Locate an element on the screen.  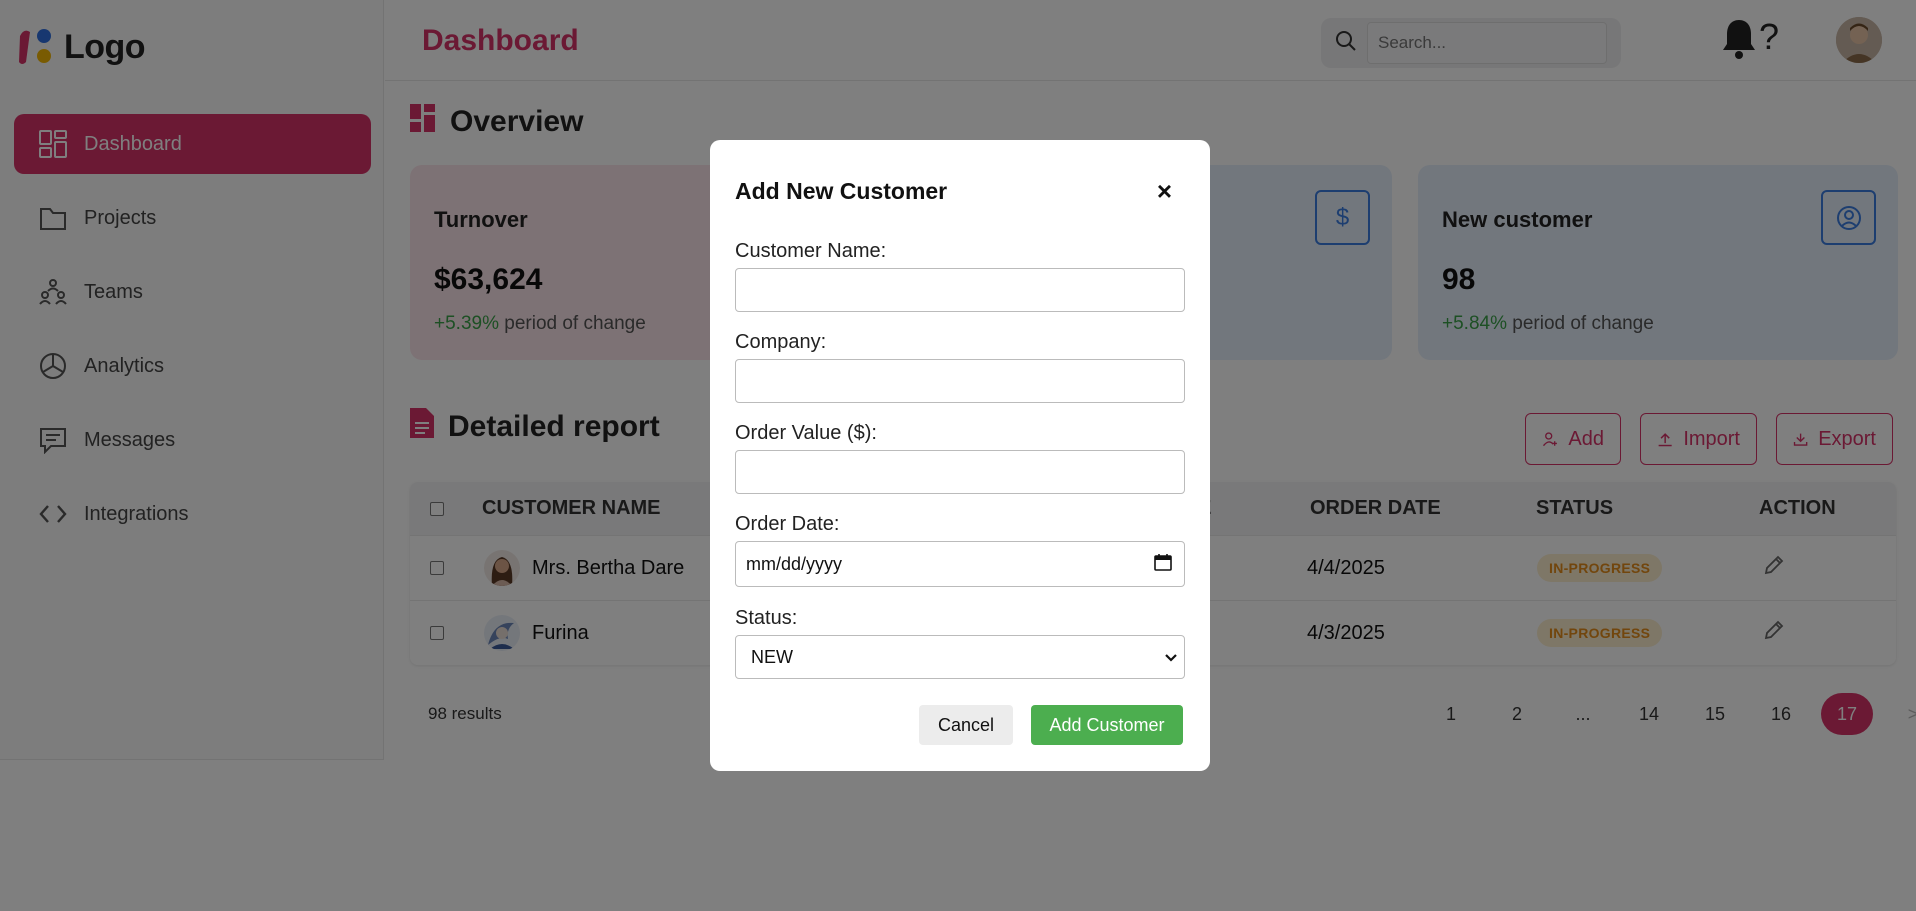
dialog-title: Add New Customer is located at coordinates (841, 191).